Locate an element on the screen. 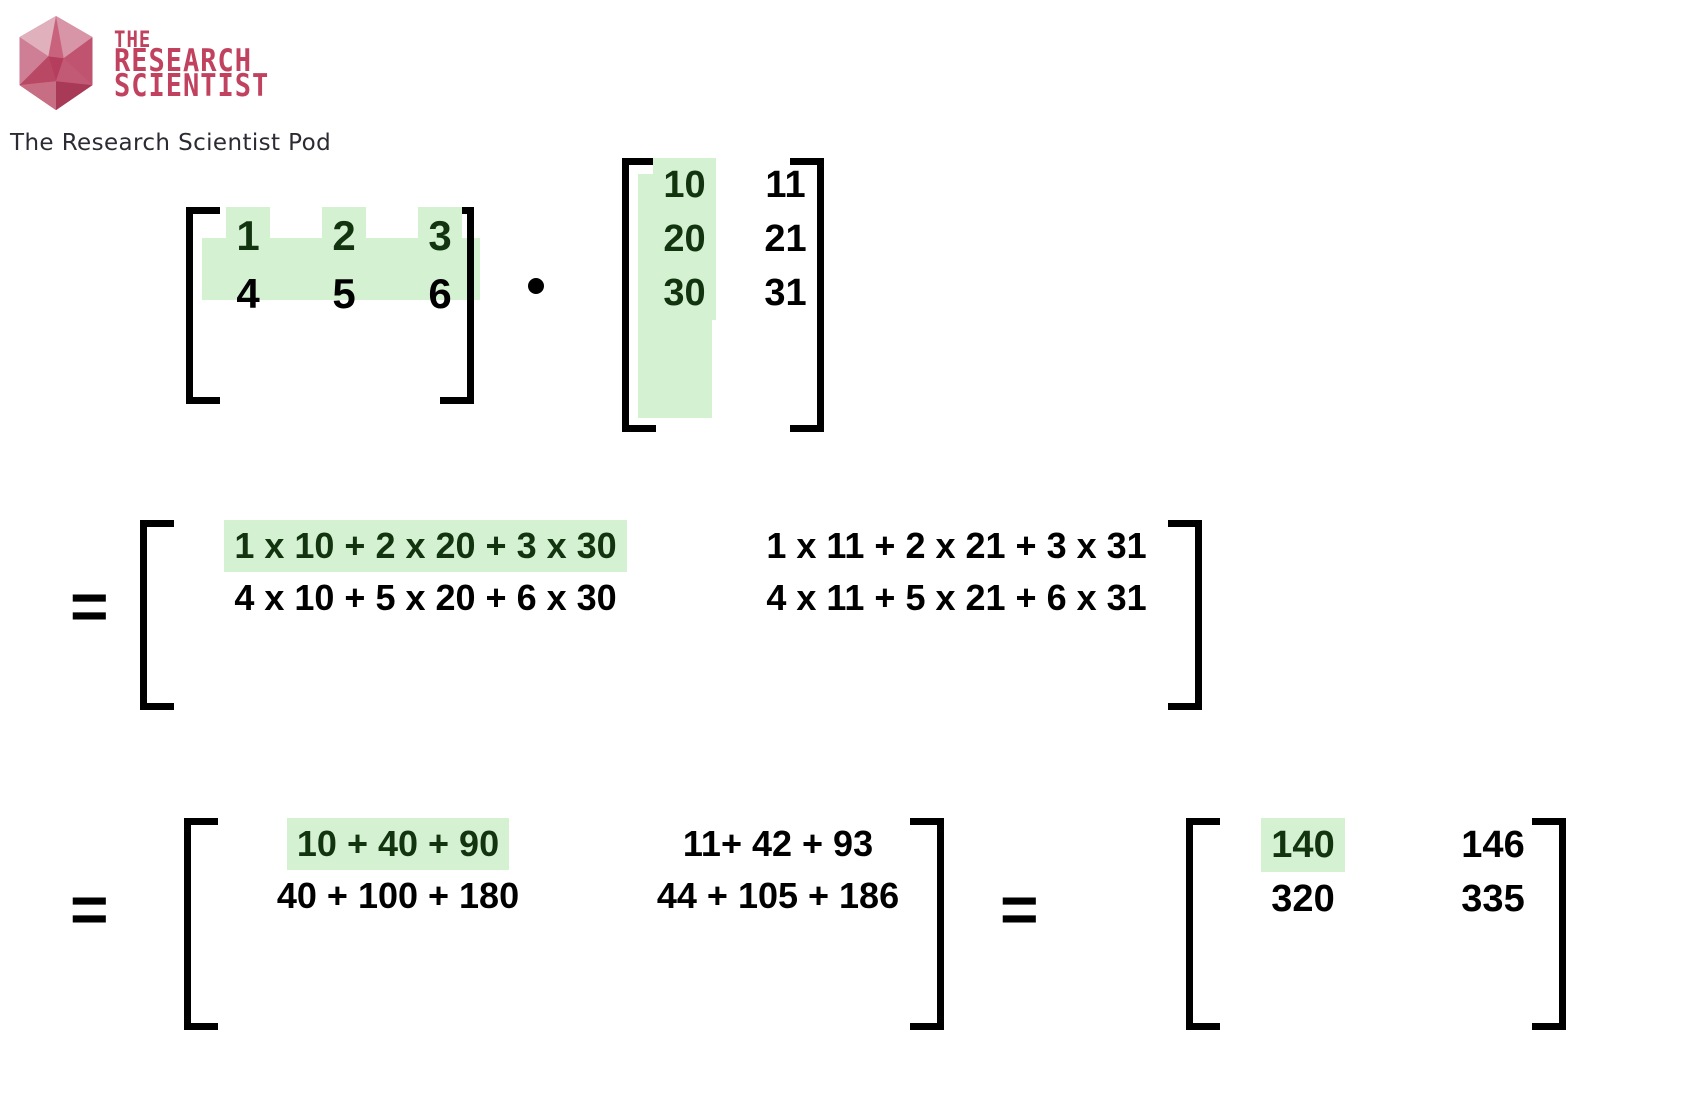  matrix-e-cell-0-0: 140 is located at coordinates (1303, 845).